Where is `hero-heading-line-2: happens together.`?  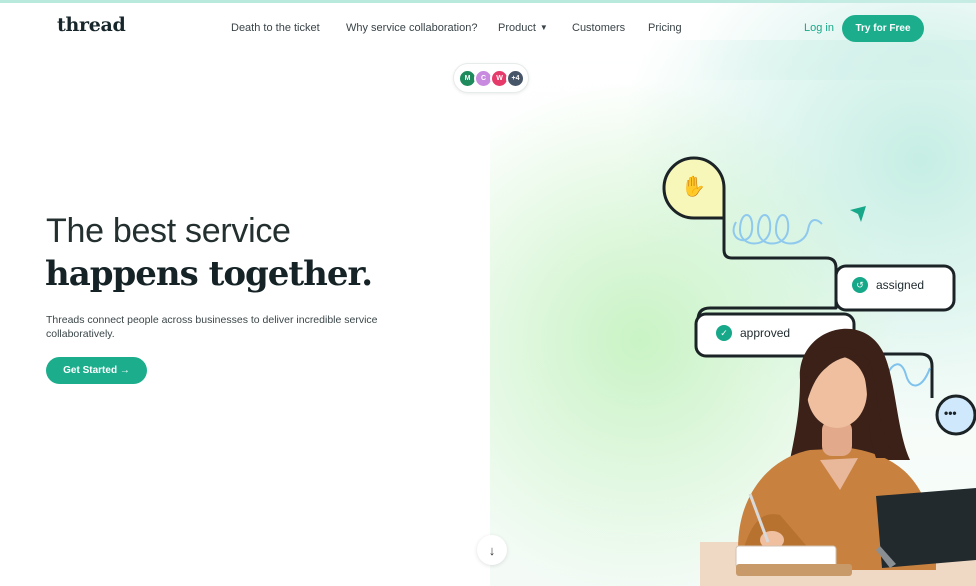 hero-heading-line-2: happens together. is located at coordinates (209, 274).